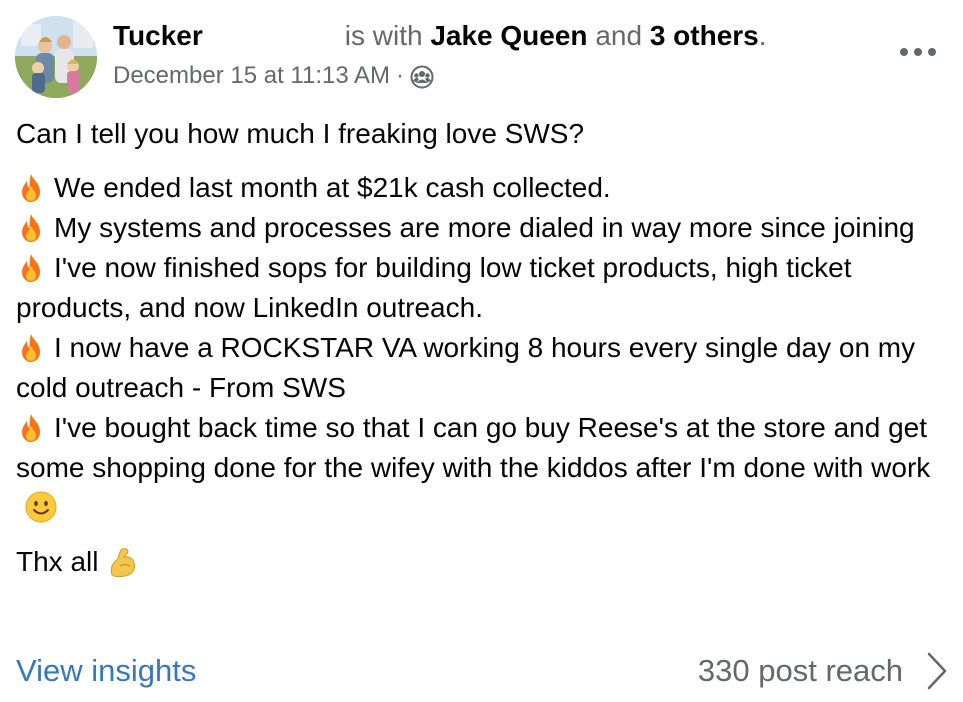 This screenshot has height=702, width=963. What do you see at coordinates (918, 52) in the screenshot?
I see `more-options-icon` at bounding box center [918, 52].